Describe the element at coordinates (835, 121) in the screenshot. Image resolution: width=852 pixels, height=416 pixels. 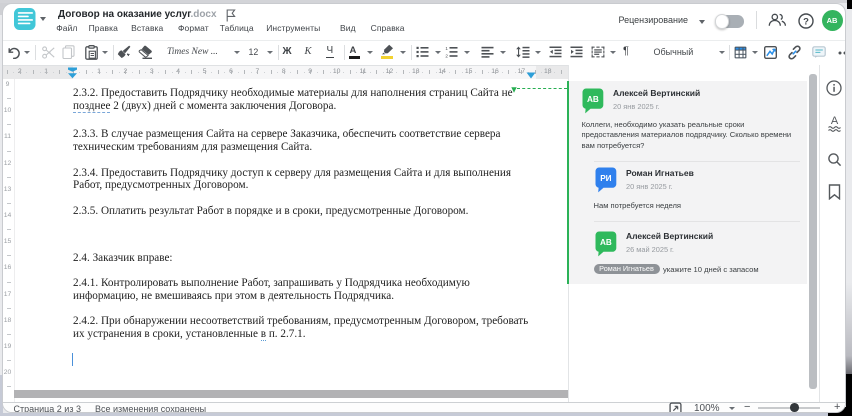
I see `svg-text: А` at that location.